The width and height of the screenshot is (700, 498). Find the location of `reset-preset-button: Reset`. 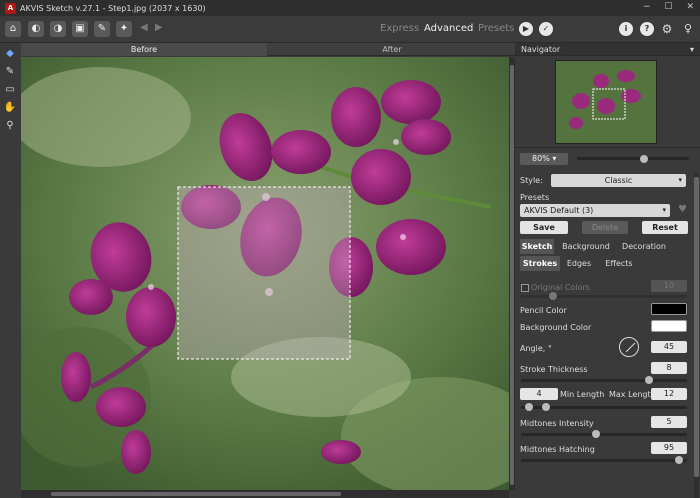

reset-preset-button: Reset is located at coordinates (665, 227).